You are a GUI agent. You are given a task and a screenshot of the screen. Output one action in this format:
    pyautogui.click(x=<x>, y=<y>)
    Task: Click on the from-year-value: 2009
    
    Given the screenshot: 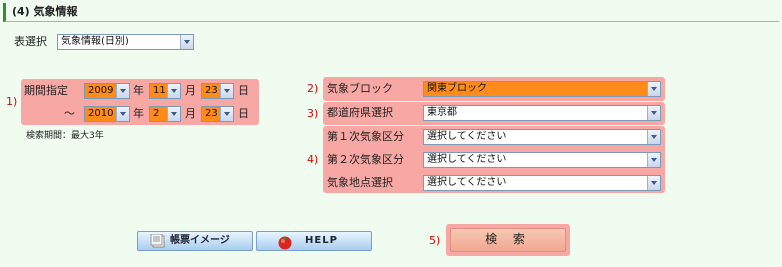 What is the action you would take?
    pyautogui.click(x=101, y=90)
    